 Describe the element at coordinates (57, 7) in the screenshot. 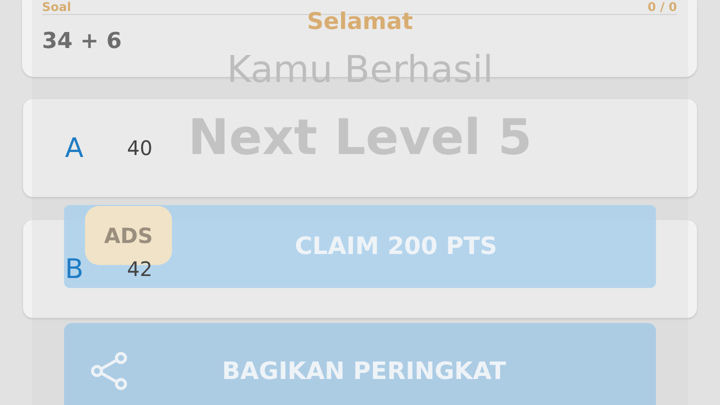

I see `question-label: Soal` at that location.